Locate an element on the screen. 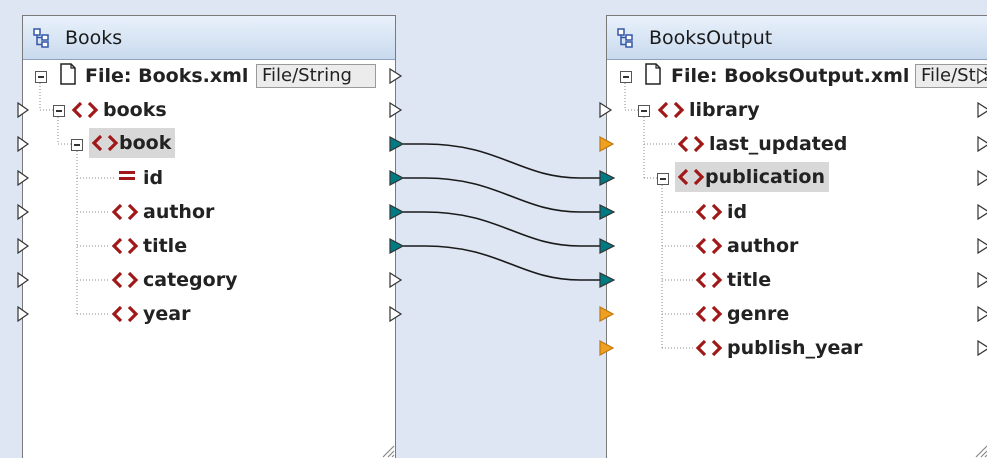 The width and height of the screenshot is (987, 458). mapping-line-book-publication is located at coordinates (502, 161).